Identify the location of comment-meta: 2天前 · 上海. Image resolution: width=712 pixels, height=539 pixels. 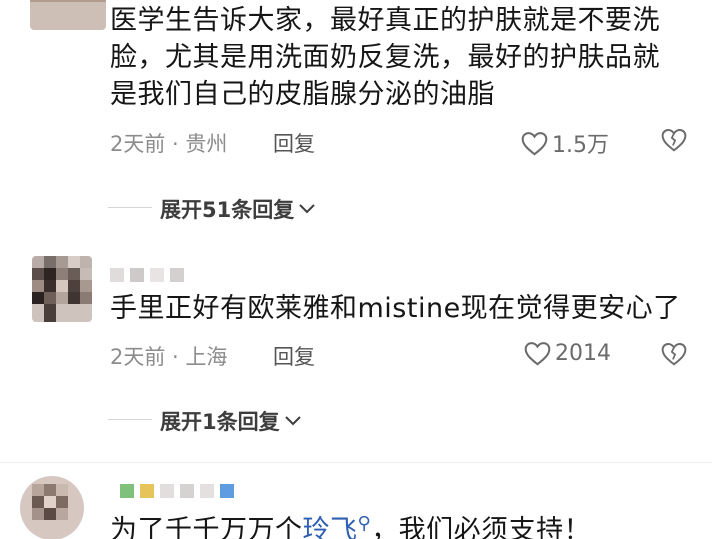
(169, 357).